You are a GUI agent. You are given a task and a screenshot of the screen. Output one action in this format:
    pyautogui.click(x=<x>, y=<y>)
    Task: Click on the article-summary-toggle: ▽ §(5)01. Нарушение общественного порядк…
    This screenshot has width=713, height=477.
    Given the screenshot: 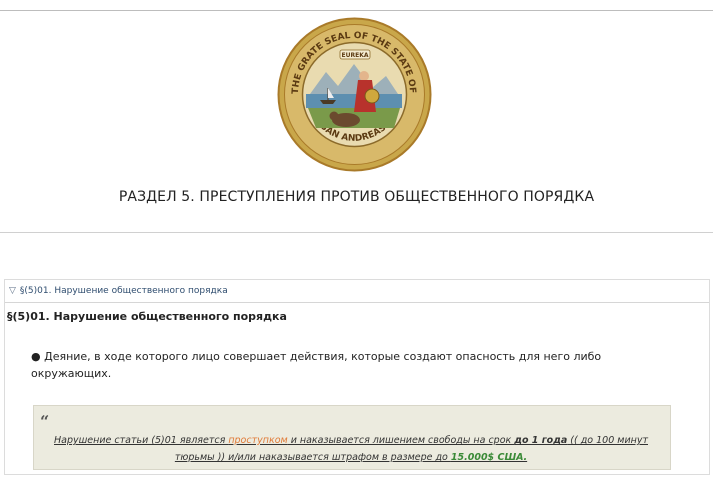 What is the action you would take?
    pyautogui.click(x=118, y=291)
    